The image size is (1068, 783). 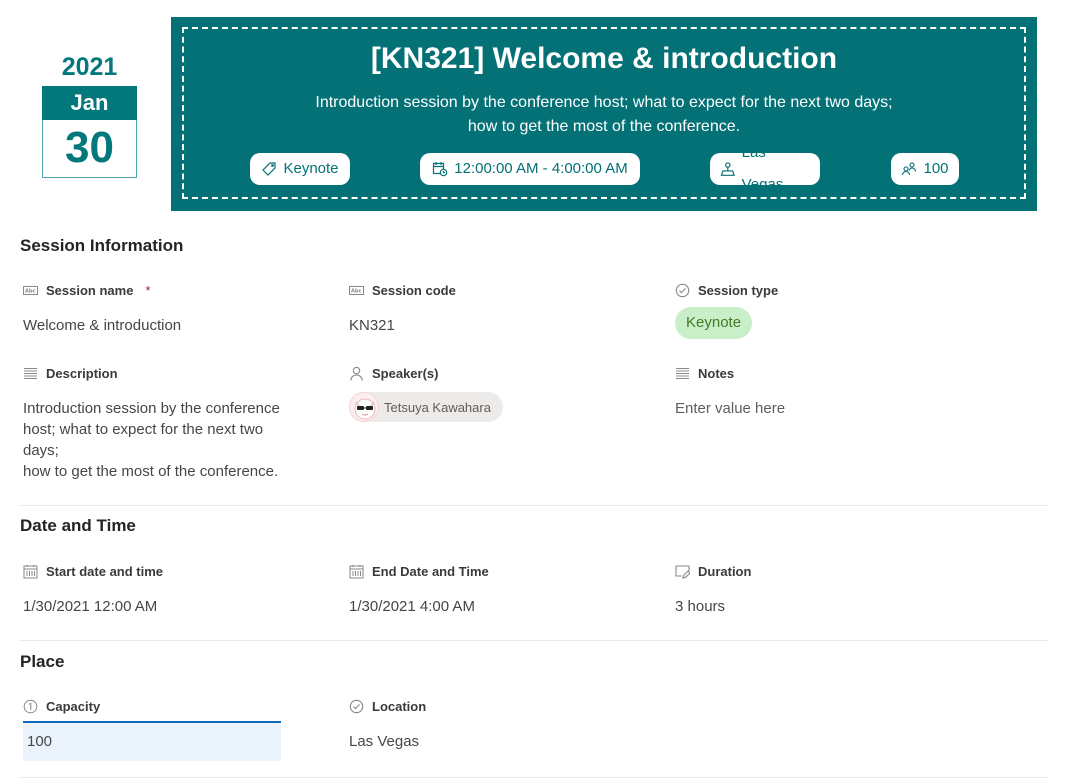 I want to click on session-type-badge: Keynote, so click(x=714, y=323).